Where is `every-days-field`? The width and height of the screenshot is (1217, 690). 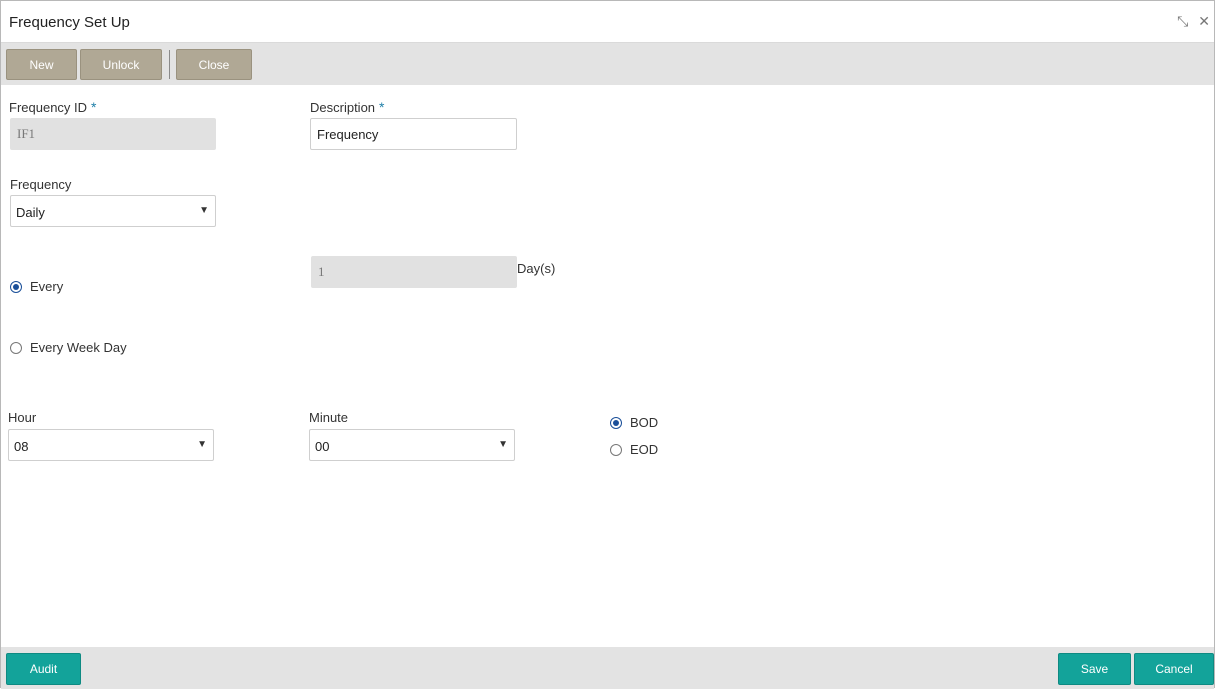 every-days-field is located at coordinates (414, 272).